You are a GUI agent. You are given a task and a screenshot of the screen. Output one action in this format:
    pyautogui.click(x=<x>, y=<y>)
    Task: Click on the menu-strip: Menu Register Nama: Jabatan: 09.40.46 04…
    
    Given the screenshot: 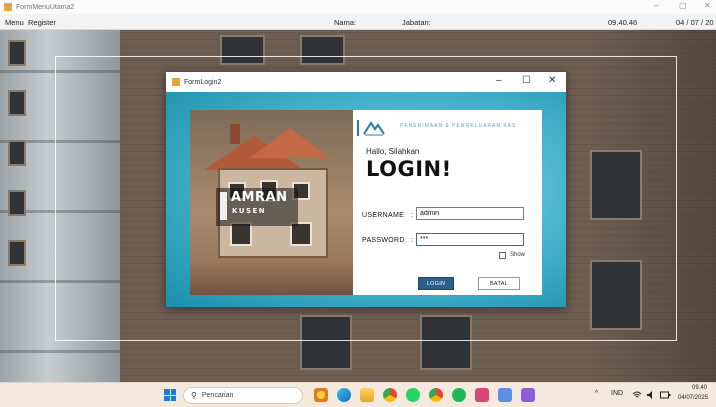 What is the action you would take?
    pyautogui.click(x=358, y=22)
    